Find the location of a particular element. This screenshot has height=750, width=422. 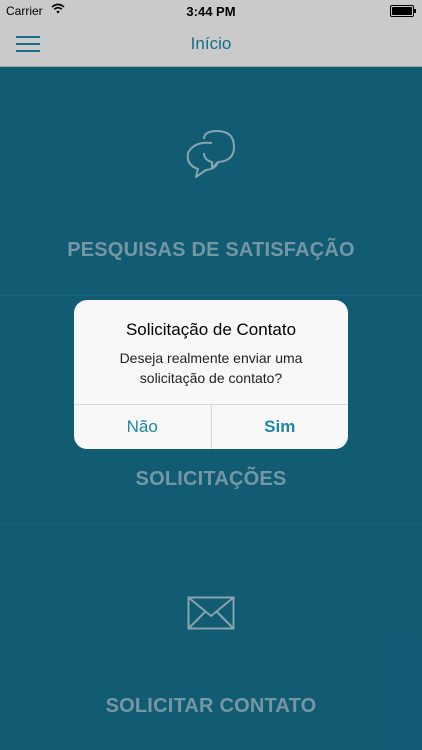

alert-title: Solicitação de Contato is located at coordinates (211, 329).